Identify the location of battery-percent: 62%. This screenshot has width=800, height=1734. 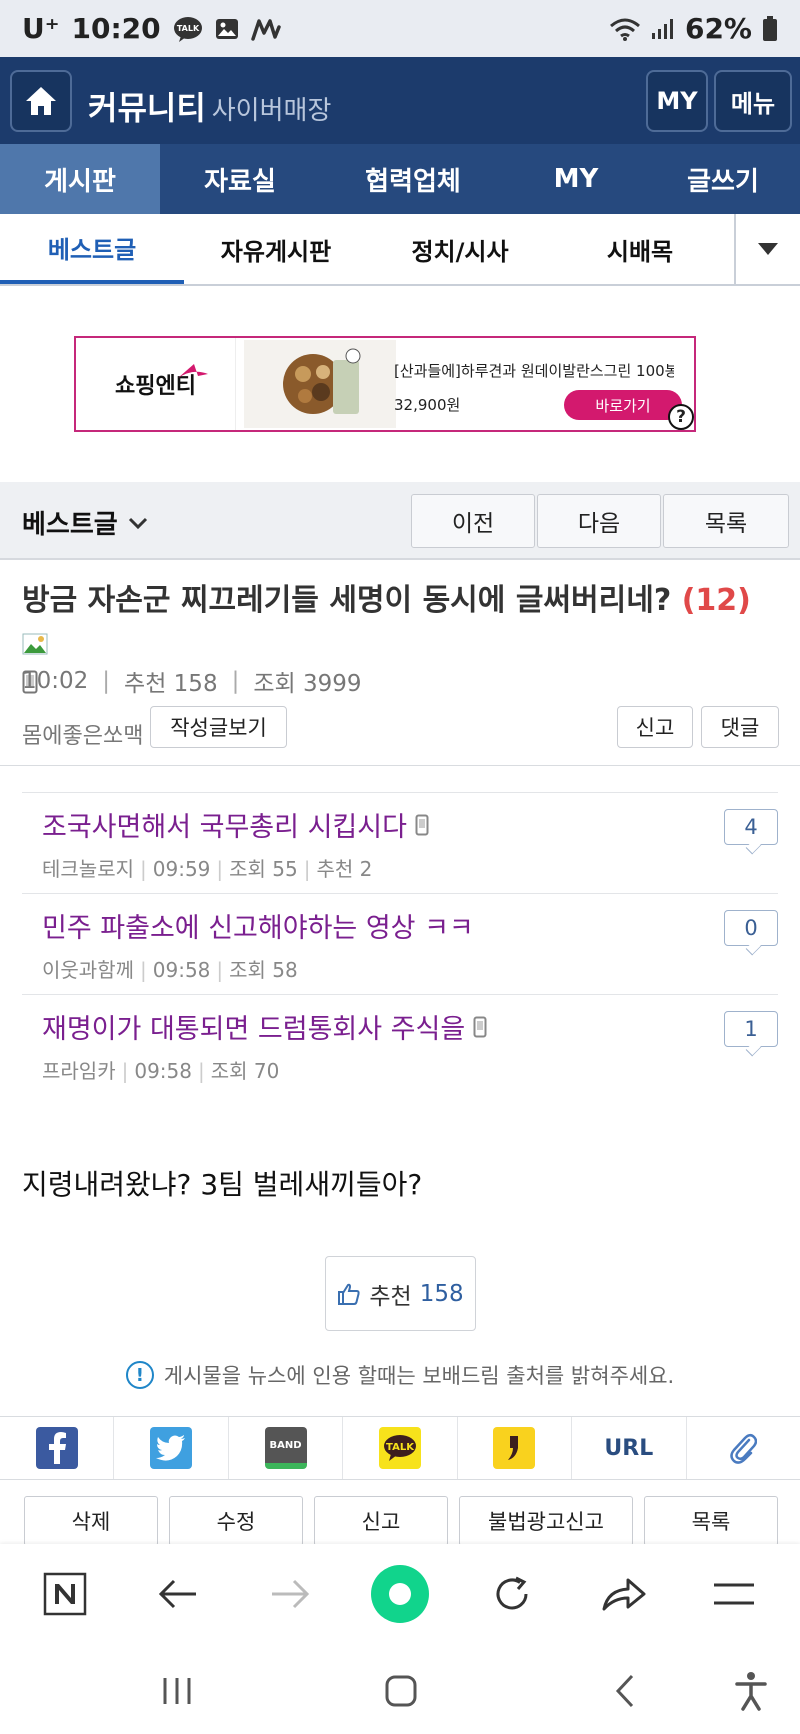
(718, 28).